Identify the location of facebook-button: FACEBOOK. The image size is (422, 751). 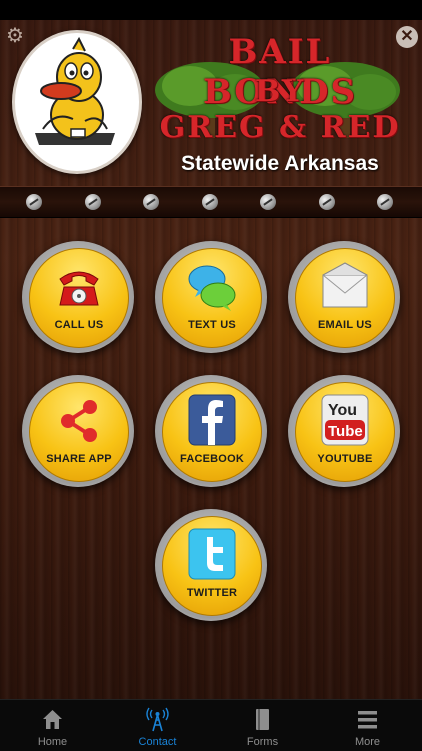
(211, 431).